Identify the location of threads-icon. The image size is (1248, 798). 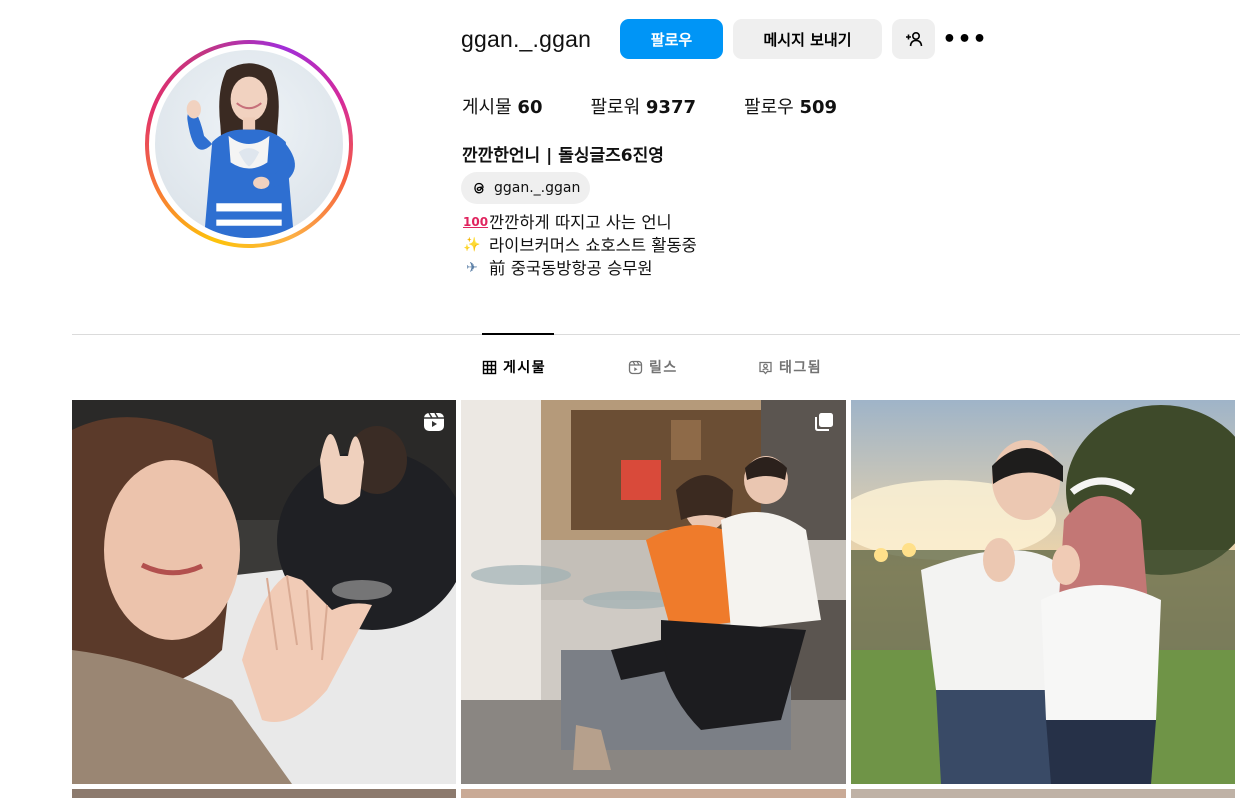
(479, 188).